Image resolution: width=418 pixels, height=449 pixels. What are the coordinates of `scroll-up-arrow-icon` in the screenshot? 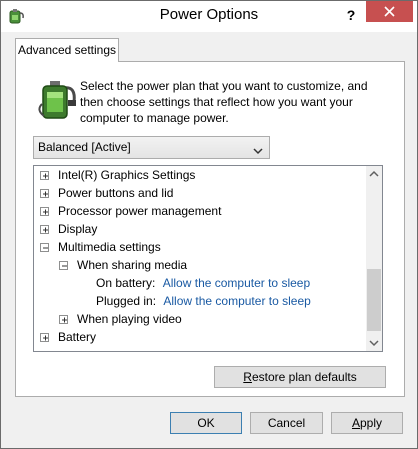 It's located at (374, 174).